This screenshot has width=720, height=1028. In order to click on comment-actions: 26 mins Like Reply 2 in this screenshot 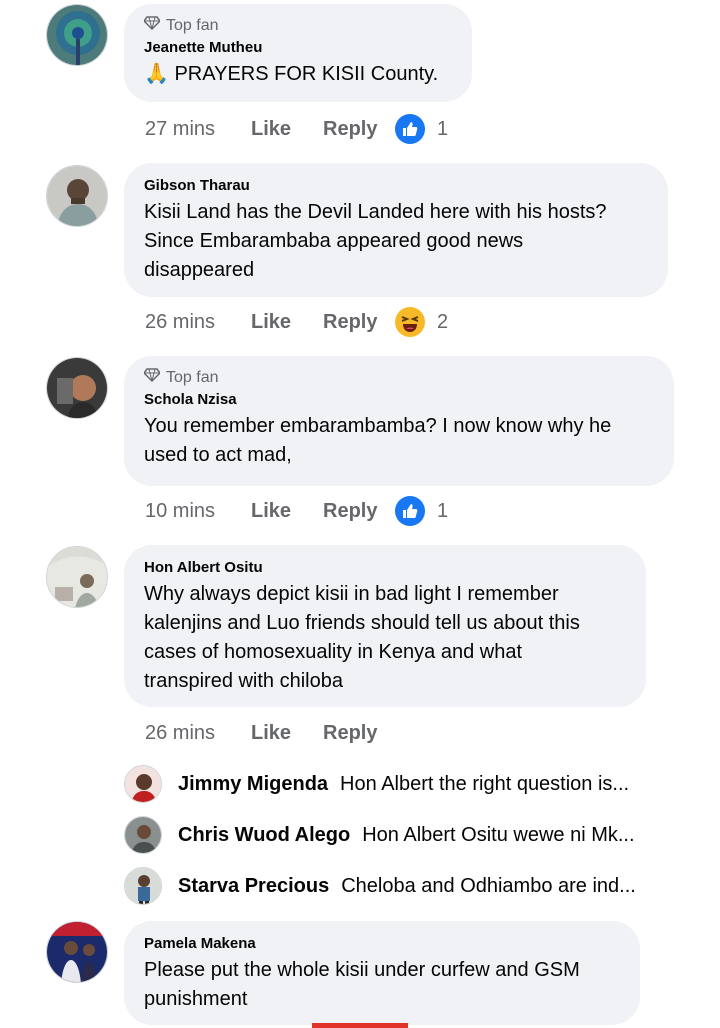, I will do `click(296, 322)`.